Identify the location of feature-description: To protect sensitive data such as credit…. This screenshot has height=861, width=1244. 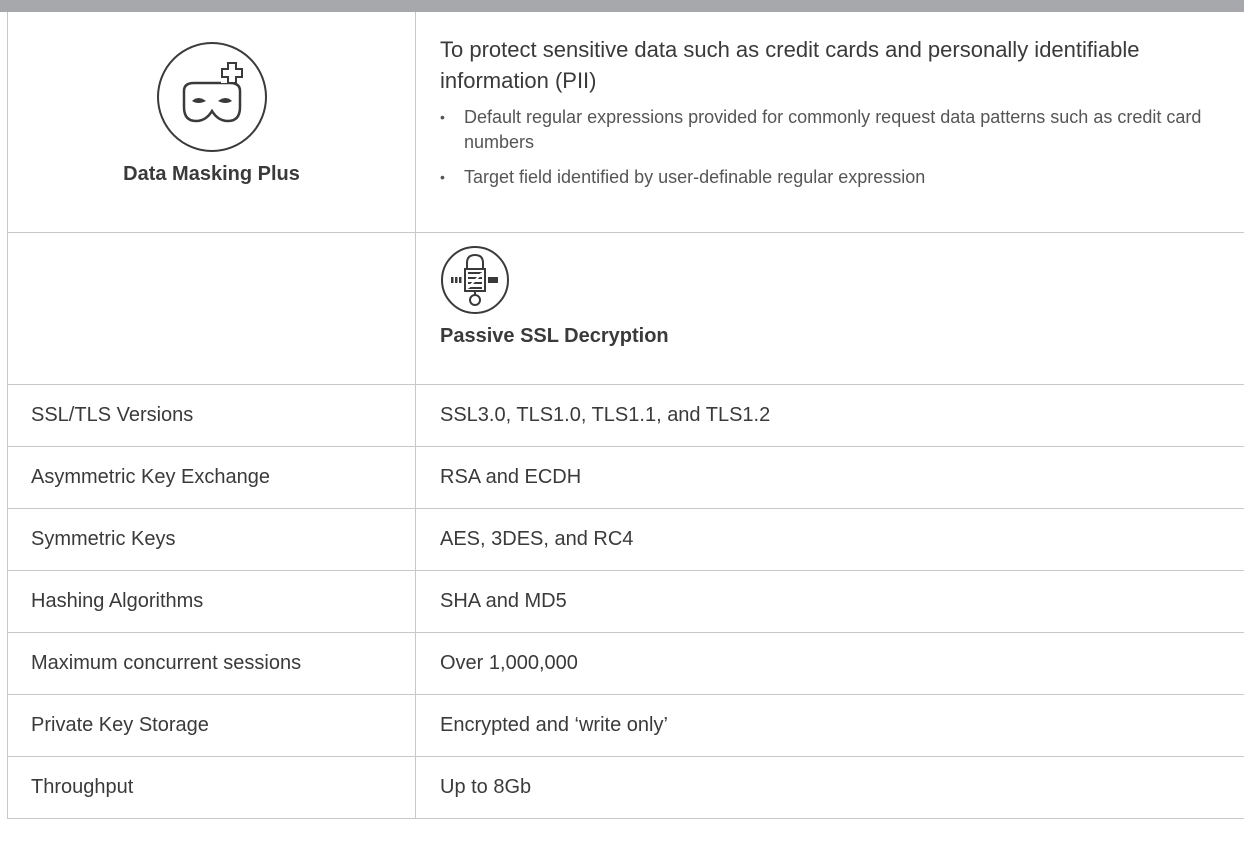
(790, 65).